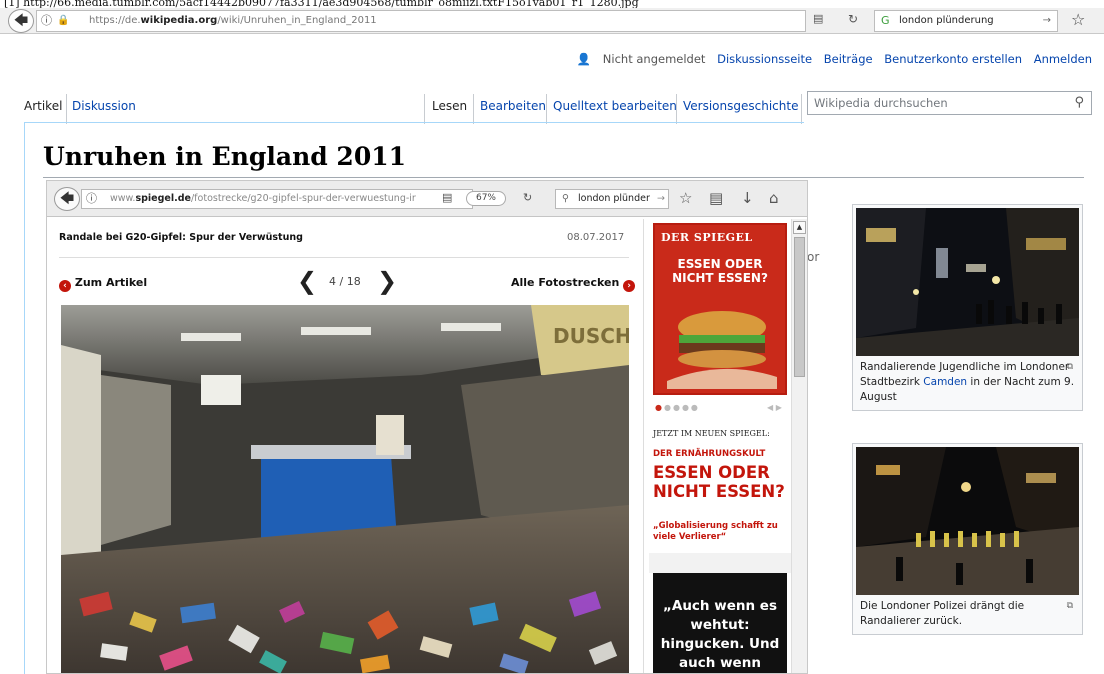  What do you see at coordinates (799, 307) in the screenshot?
I see `scrollbar-thumb` at bounding box center [799, 307].